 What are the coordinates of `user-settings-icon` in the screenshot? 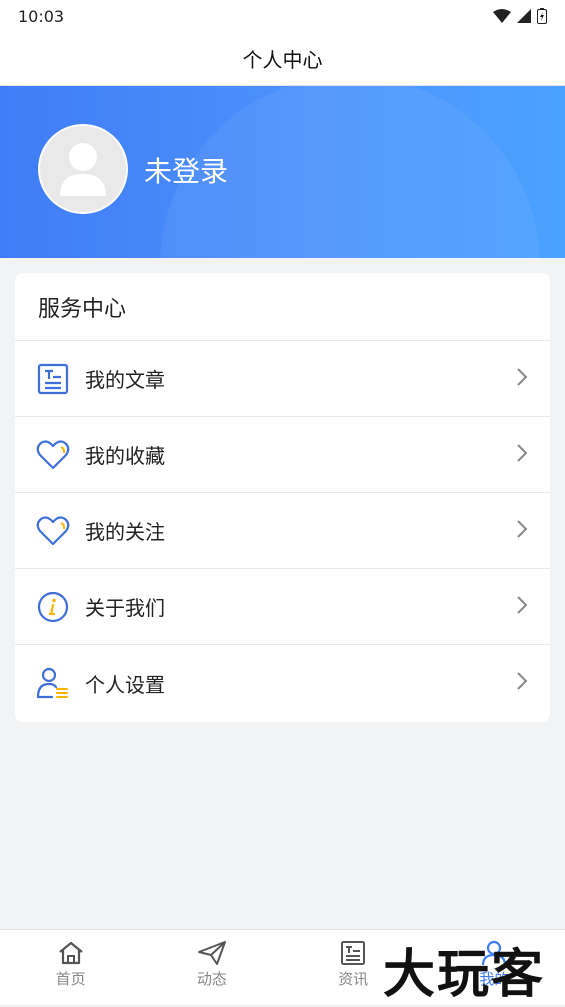 It's located at (53, 683).